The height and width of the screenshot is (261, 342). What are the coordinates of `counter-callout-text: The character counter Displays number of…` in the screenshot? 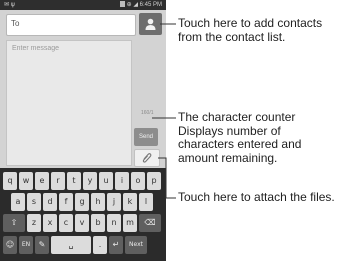 It's located at (240, 137).